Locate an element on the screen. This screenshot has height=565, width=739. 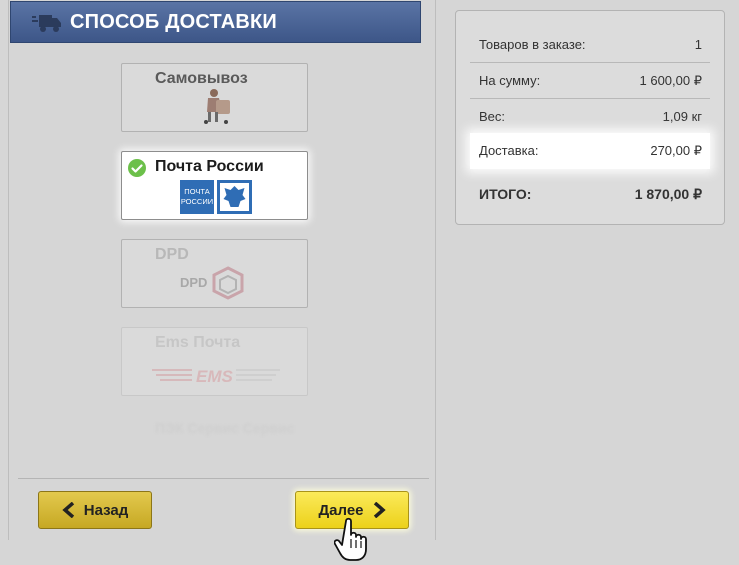
summary-value: 1 600,00 ₽ is located at coordinates (671, 80).